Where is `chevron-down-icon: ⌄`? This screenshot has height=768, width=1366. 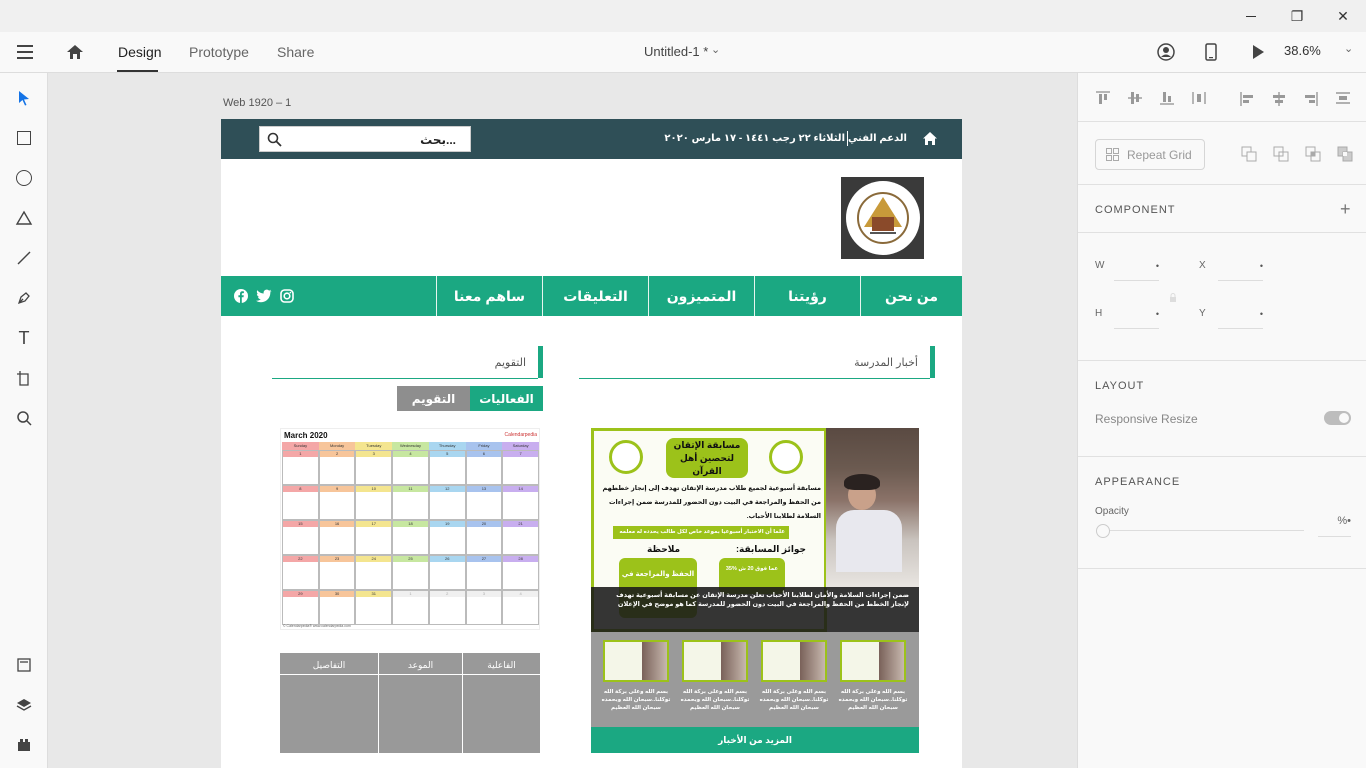
chevron-down-icon: ⌄ is located at coordinates (715, 49).